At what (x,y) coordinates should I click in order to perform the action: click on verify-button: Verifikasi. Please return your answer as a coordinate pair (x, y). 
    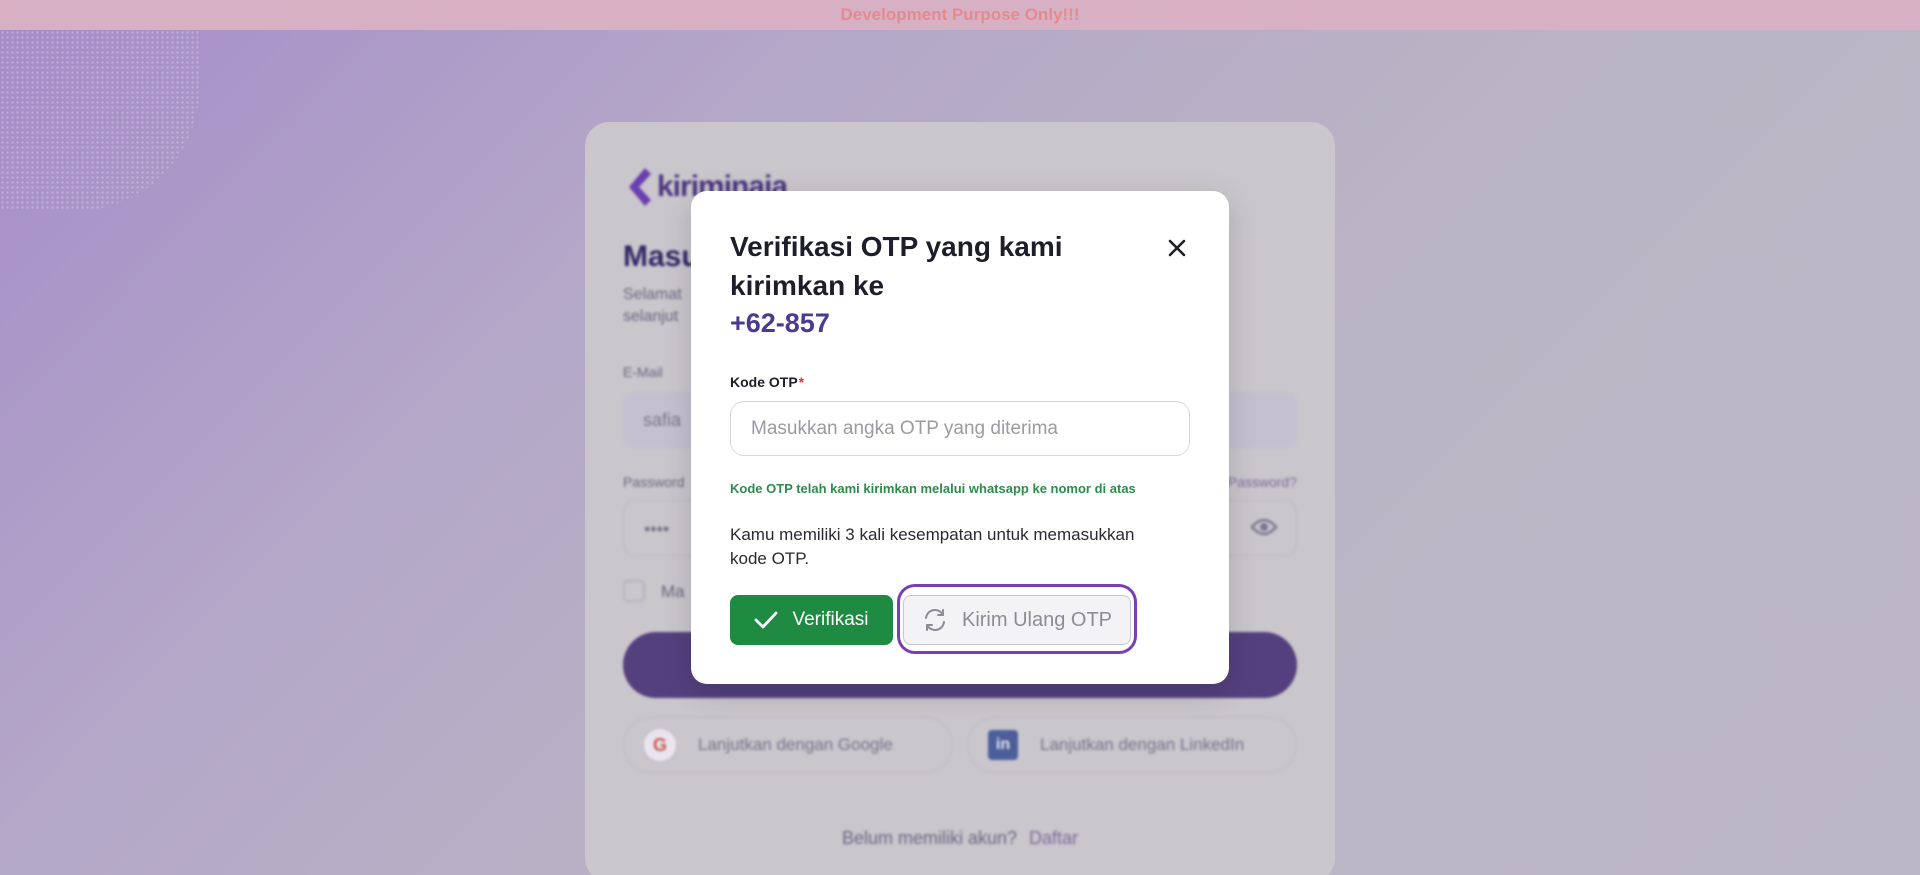
    Looking at the image, I should click on (811, 620).